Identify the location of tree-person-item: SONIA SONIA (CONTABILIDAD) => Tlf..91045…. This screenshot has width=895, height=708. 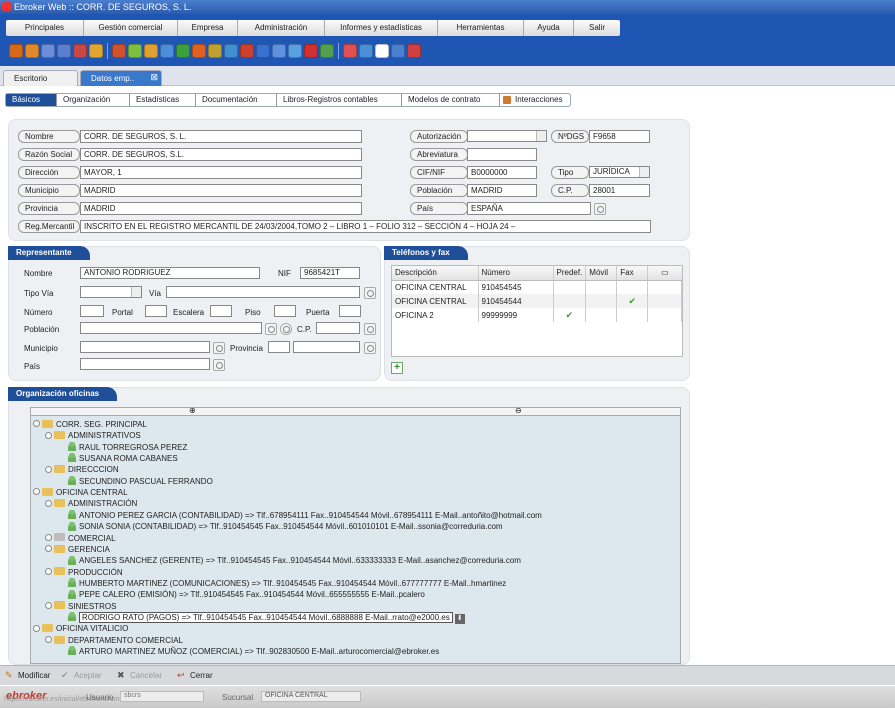
(280, 526).